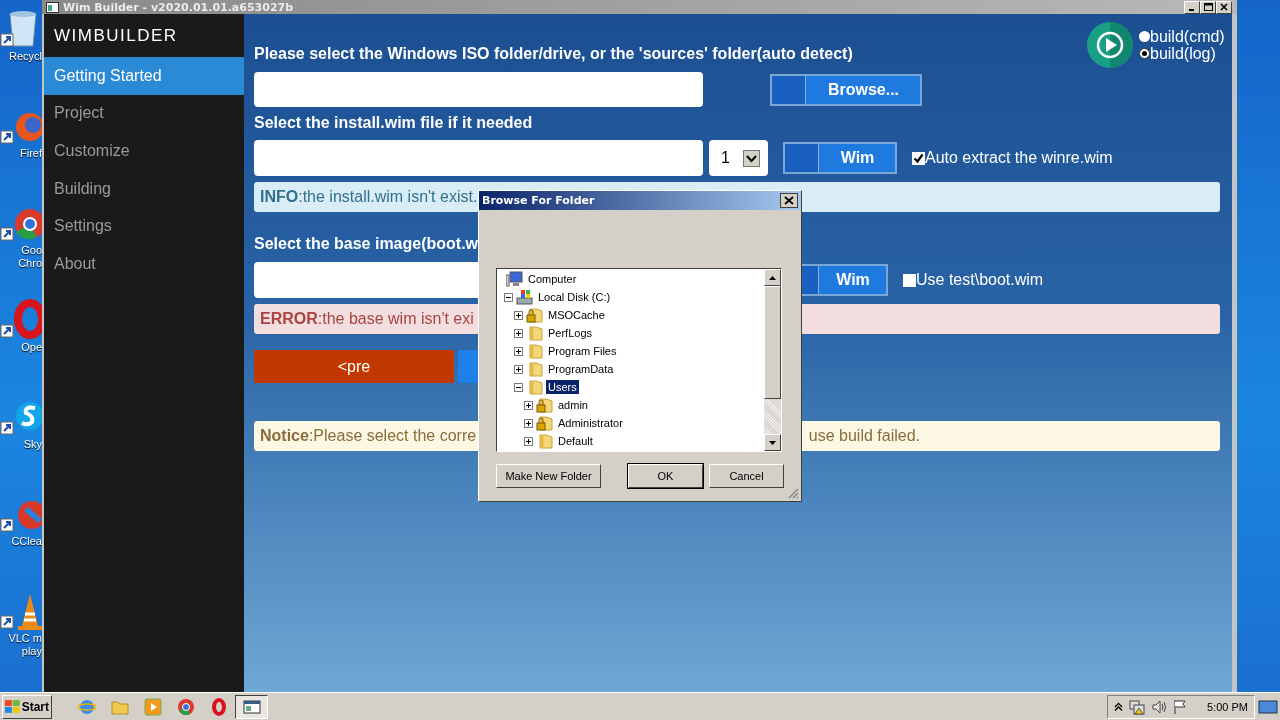  Describe the element at coordinates (25, 56) in the screenshot. I see `icon-label: Recycl` at that location.